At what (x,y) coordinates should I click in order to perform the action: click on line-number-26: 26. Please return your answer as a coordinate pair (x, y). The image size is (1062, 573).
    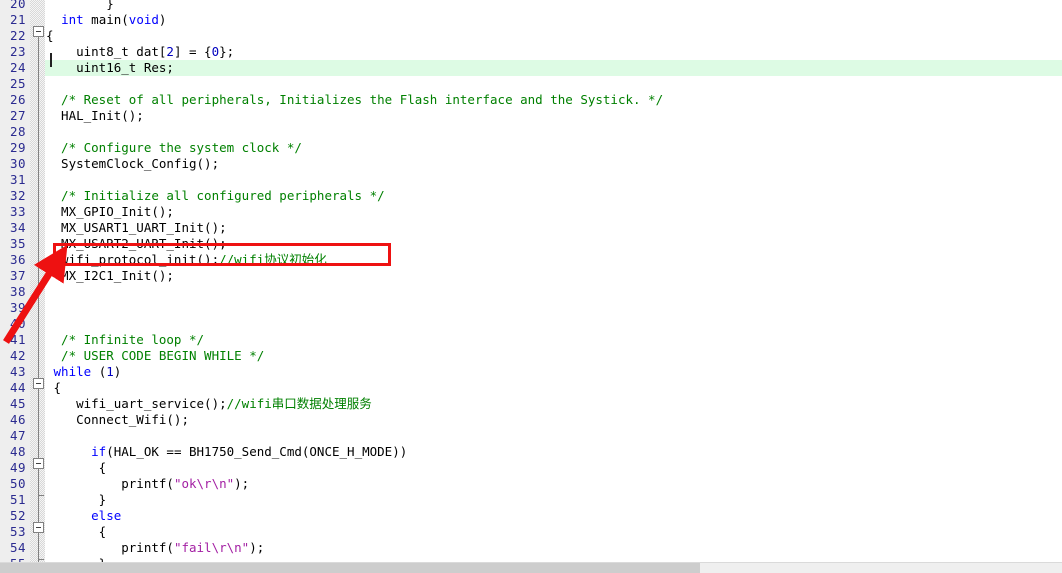
    Looking at the image, I should click on (15, 100).